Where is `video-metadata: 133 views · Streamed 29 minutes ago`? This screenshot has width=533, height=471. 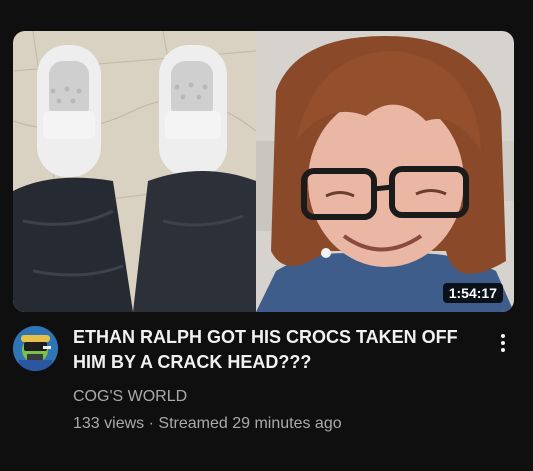
video-metadata: 133 views · Streamed 29 minutes ago is located at coordinates (207, 424).